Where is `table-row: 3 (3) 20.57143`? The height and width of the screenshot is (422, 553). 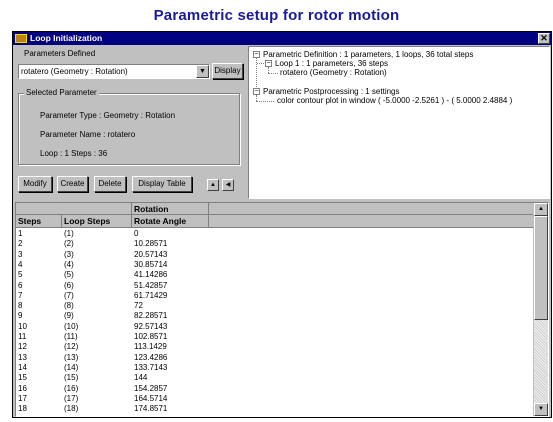
table-row: 3 (3) 20.57143 is located at coordinates (275, 254).